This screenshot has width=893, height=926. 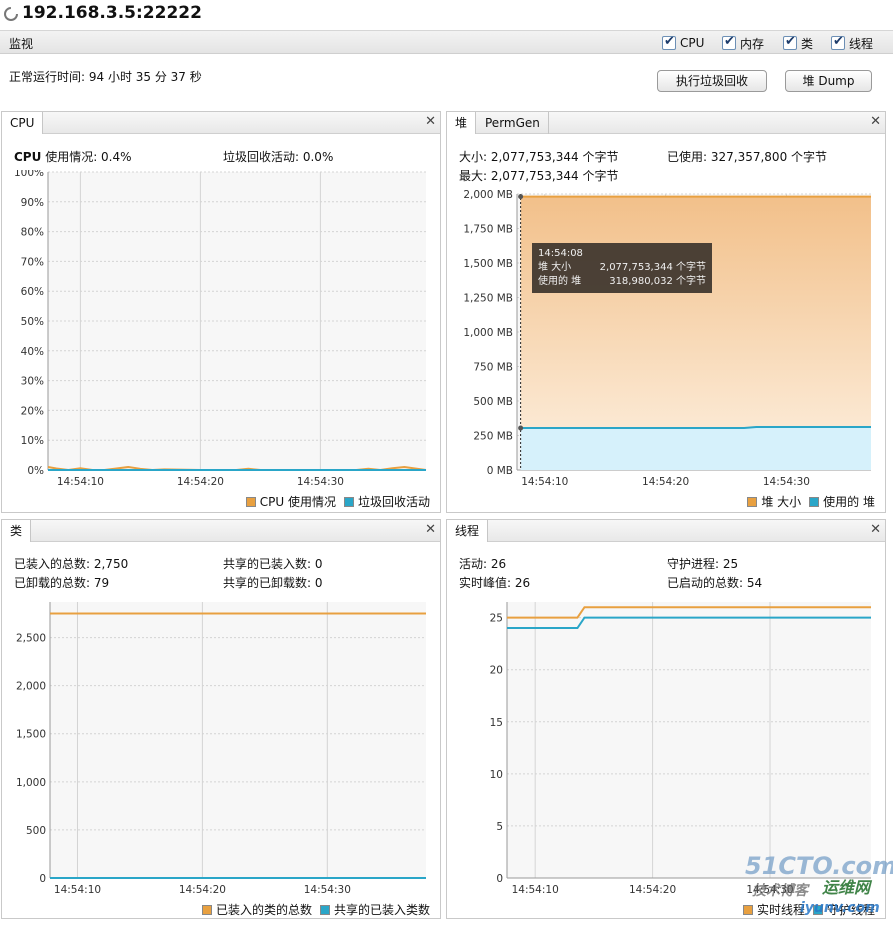 I want to click on y-tick-label: 40%, so click(x=32, y=352).